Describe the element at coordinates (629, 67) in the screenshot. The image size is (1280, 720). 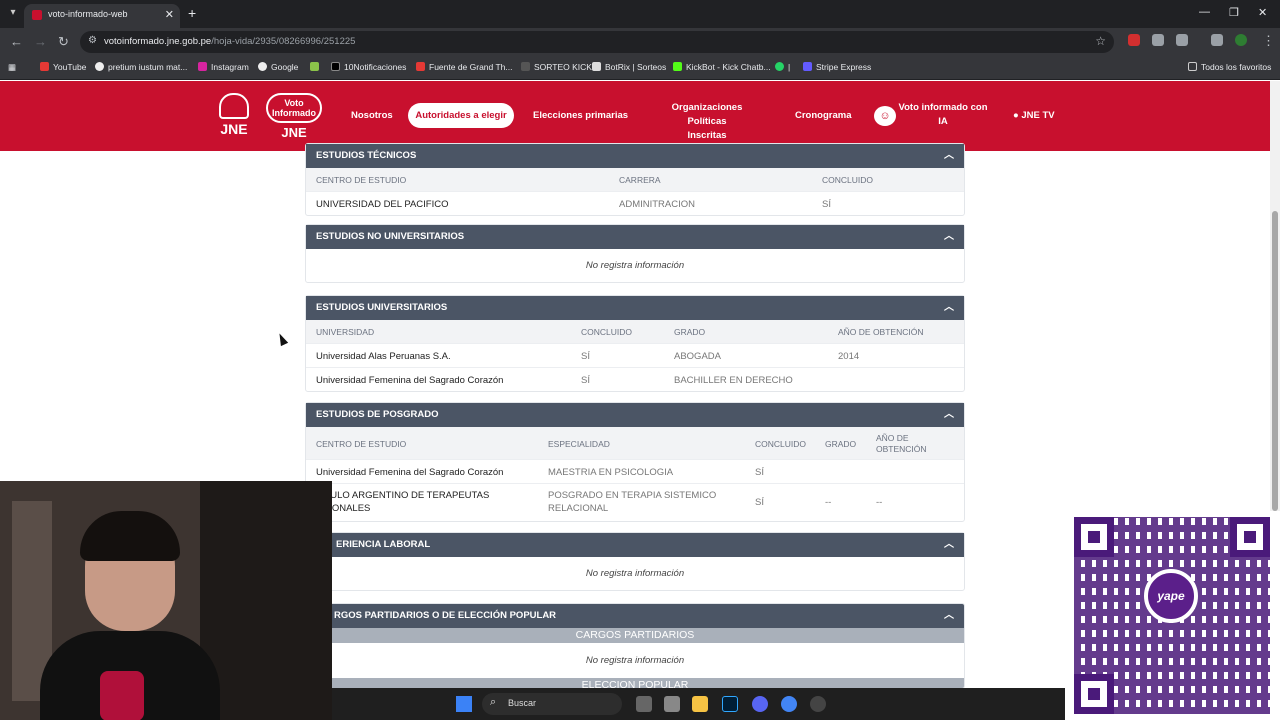
I see `bookmark-botrix: BotRix | Sorteos` at that location.